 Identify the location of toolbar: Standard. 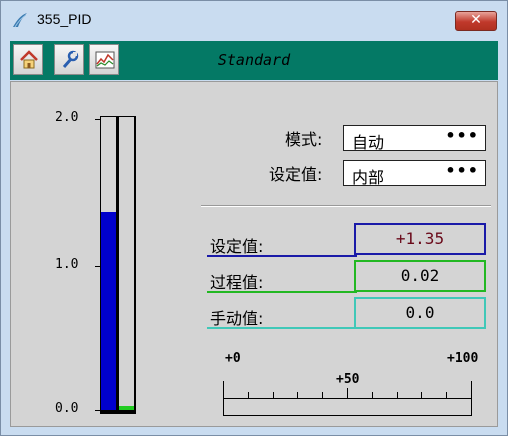
(254, 60).